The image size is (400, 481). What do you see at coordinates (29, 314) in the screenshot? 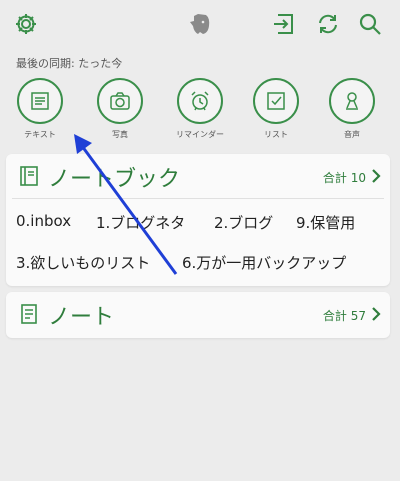
I see `note-icon` at bounding box center [29, 314].